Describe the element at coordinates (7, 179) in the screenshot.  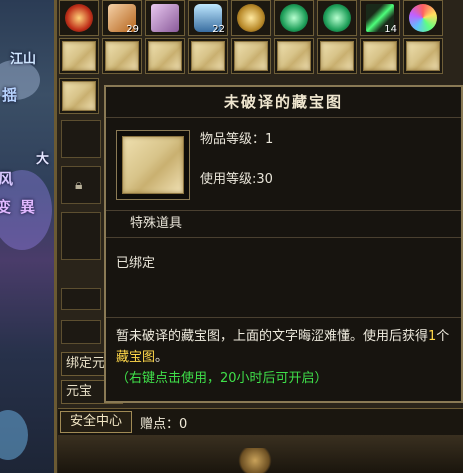
I see `scene-text-4: 风` at that location.